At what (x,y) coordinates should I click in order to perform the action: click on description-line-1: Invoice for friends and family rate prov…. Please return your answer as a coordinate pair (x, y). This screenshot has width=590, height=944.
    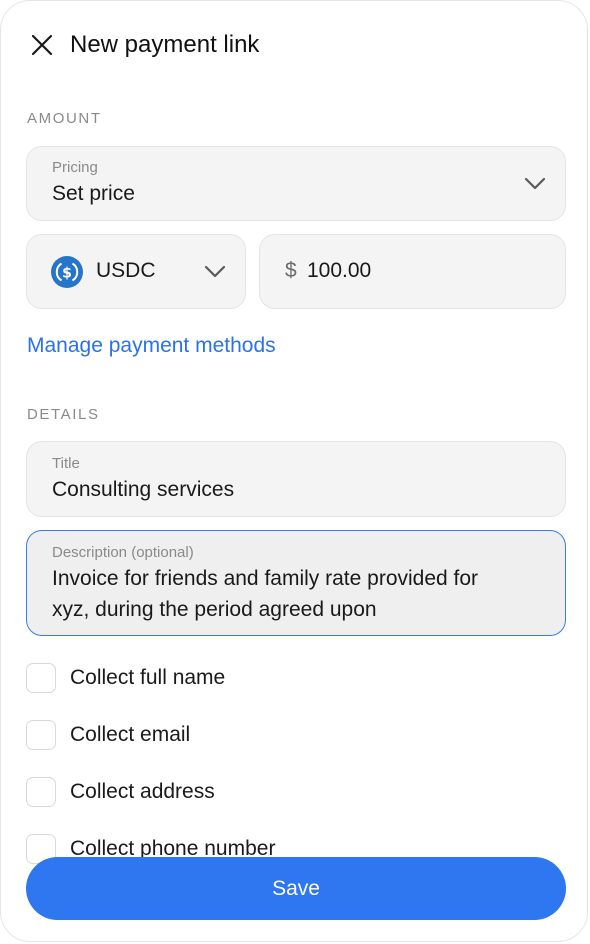
    Looking at the image, I should click on (265, 578).